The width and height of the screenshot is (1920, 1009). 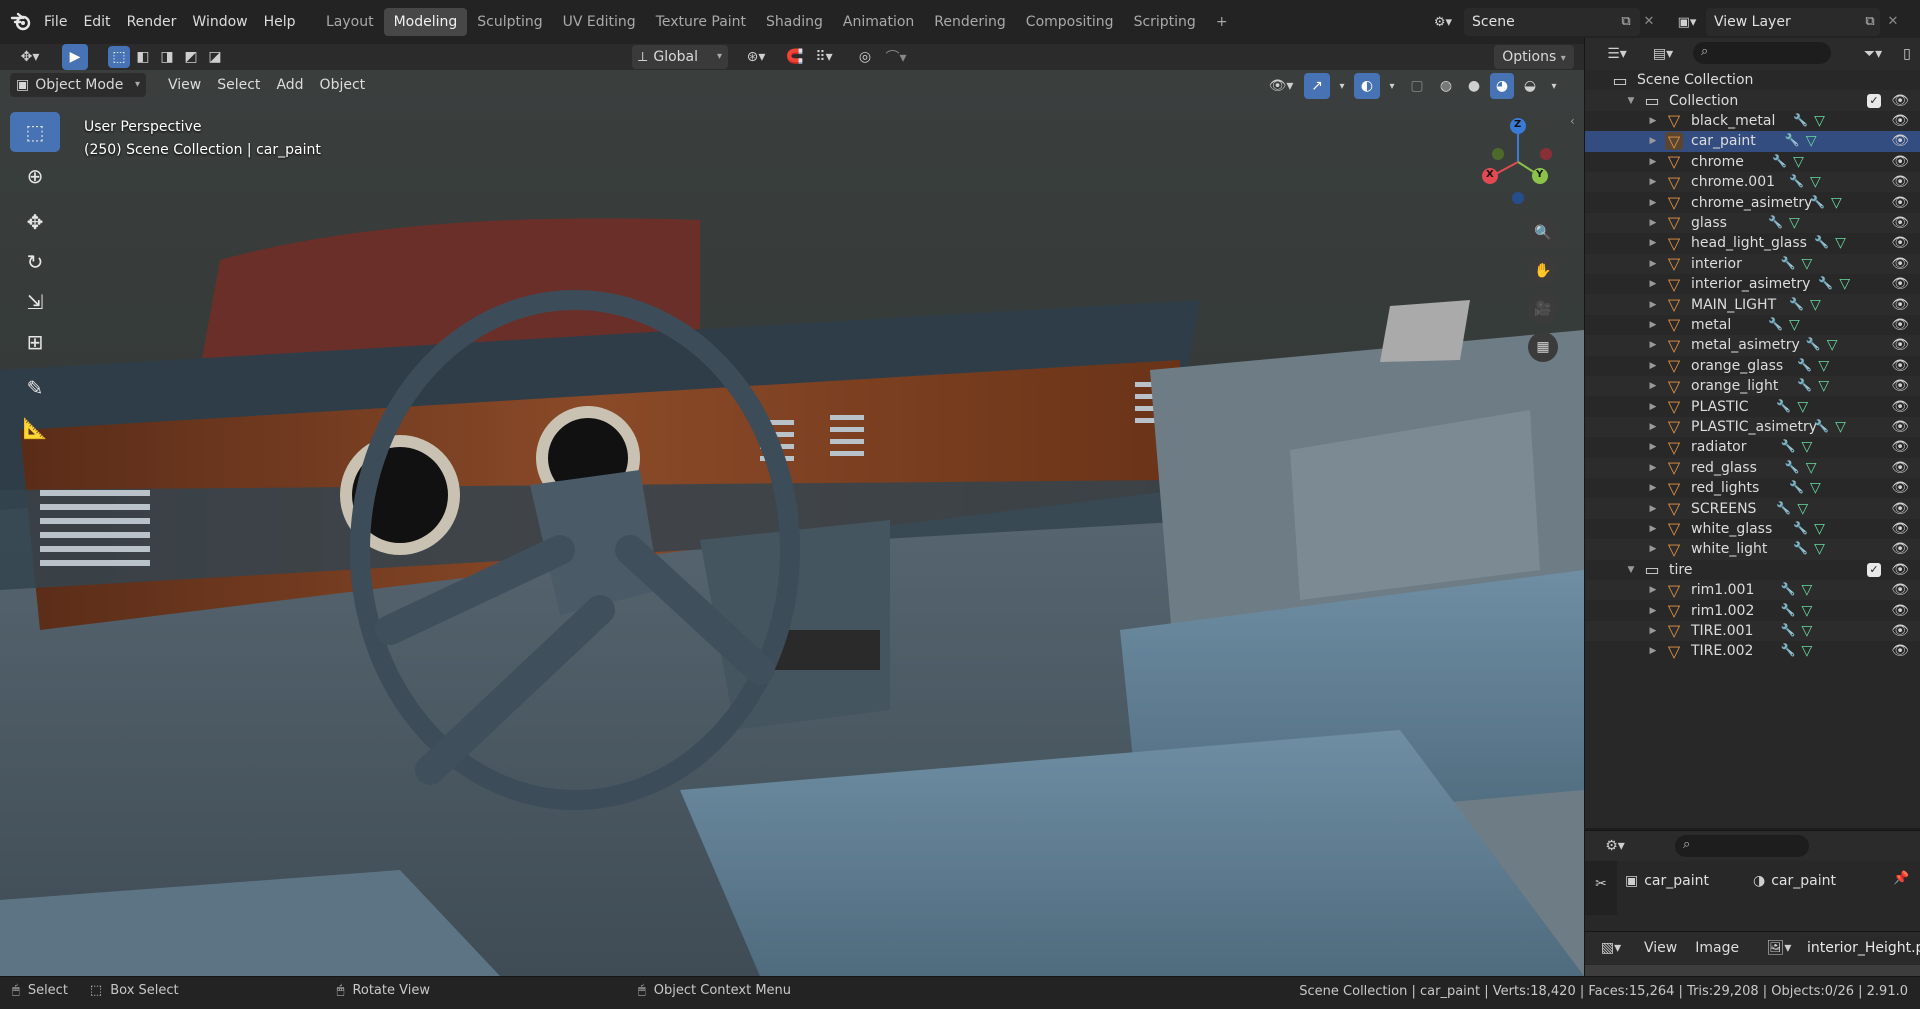 What do you see at coordinates (1752, 467) in the screenshot?
I see `outliner-object-row: ▶ ▽ red_glass 🔧 ▽ 👁` at bounding box center [1752, 467].